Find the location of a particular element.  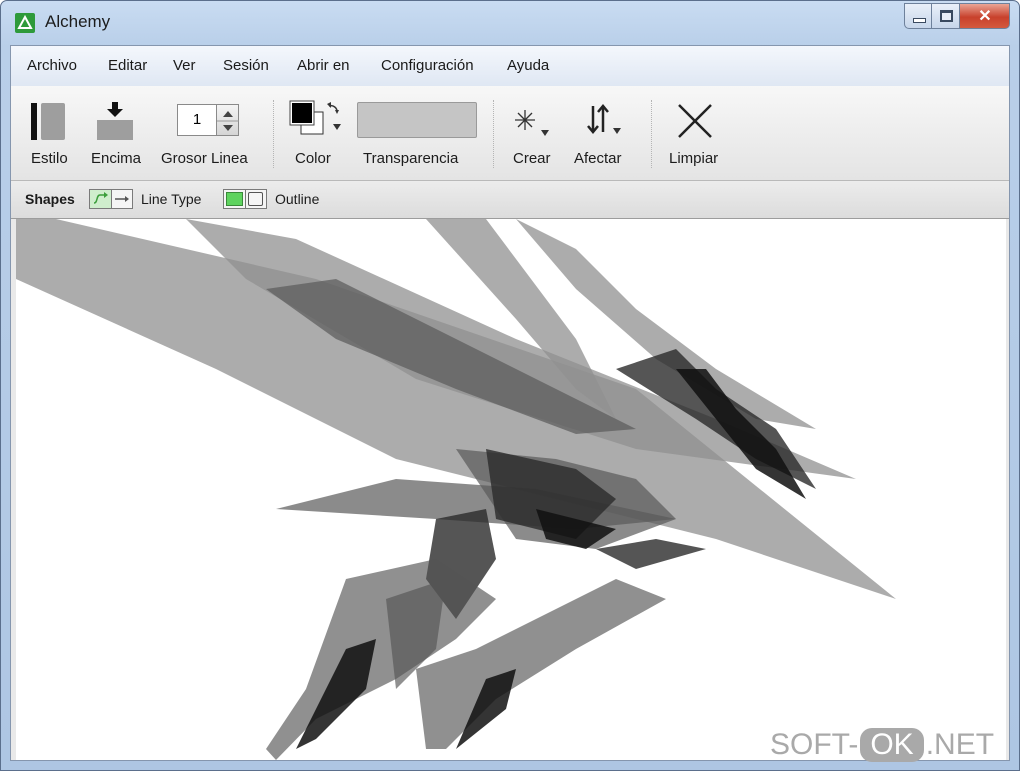

crear-button: Crear is located at coordinates (532, 133).